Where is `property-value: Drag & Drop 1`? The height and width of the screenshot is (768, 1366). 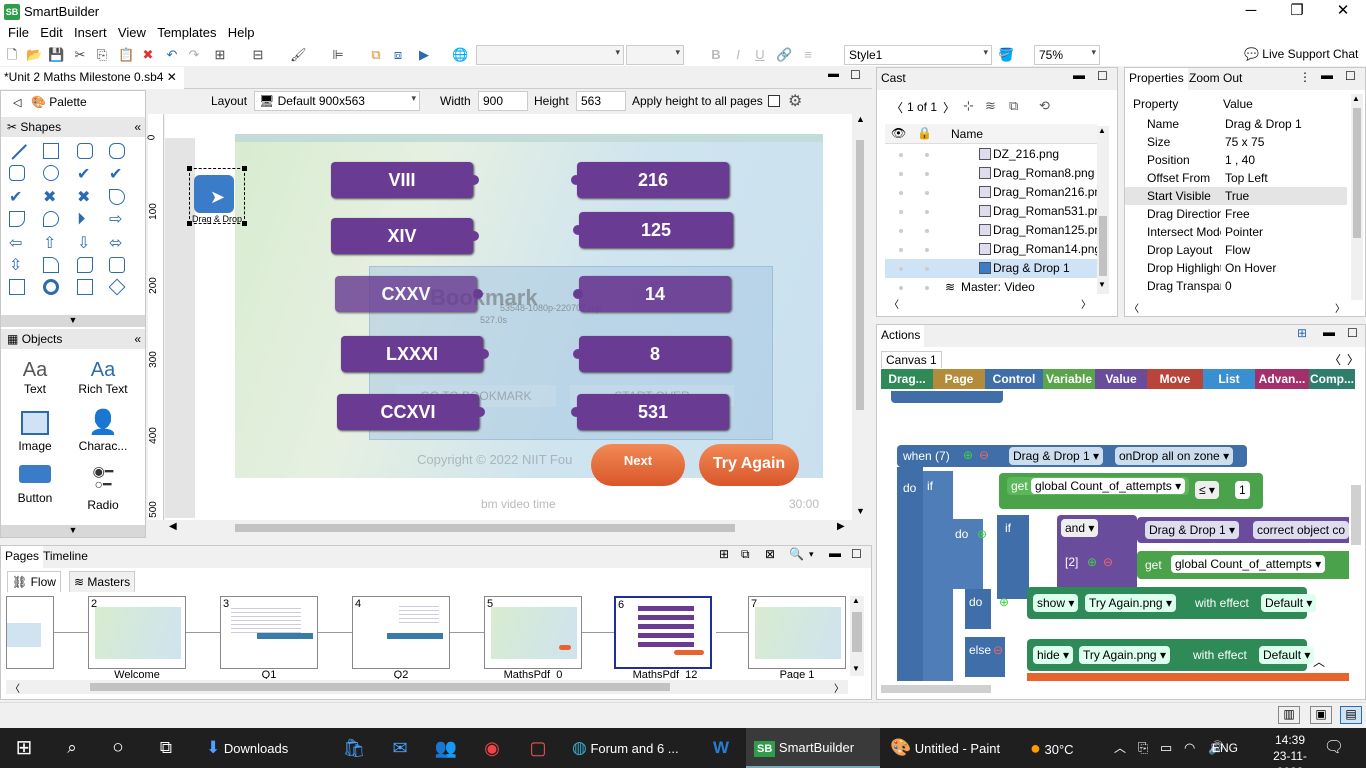
property-value: Drag & Drop 1 is located at coordinates (1263, 124).